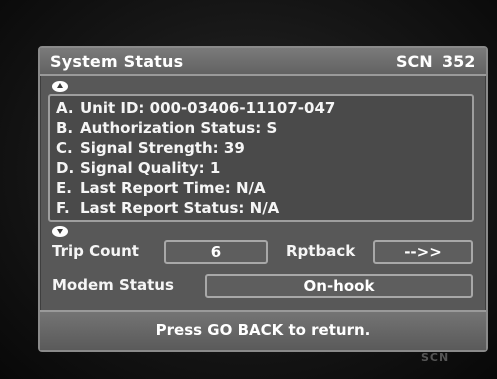  What do you see at coordinates (339, 286) in the screenshot?
I see `modem-status-field: On-hook` at bounding box center [339, 286].